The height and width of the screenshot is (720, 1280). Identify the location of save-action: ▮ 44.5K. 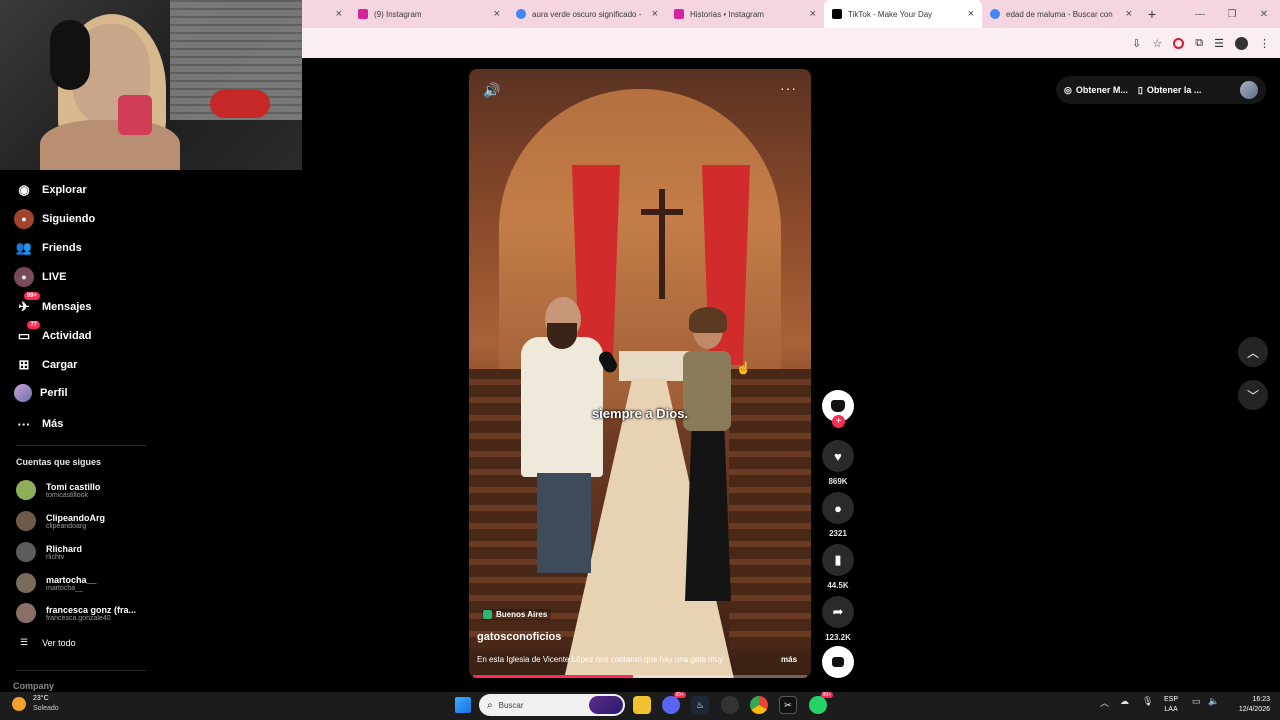
(838, 567).